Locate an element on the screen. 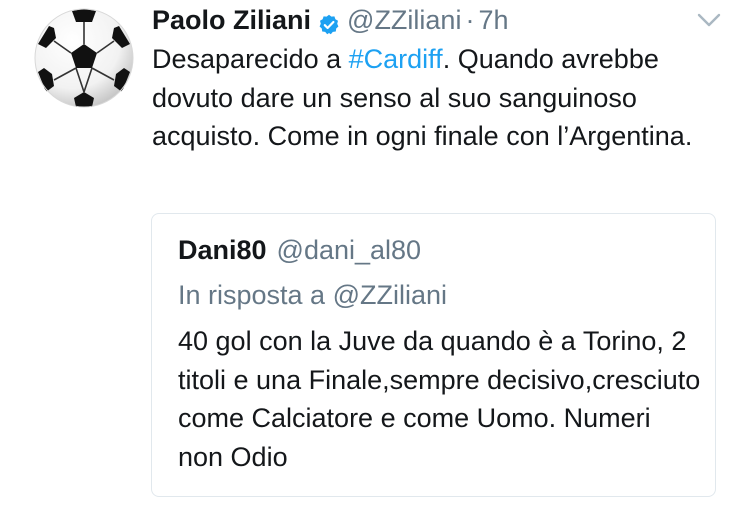 The width and height of the screenshot is (750, 511). quoted-display-name: Dani80 is located at coordinates (222, 250).